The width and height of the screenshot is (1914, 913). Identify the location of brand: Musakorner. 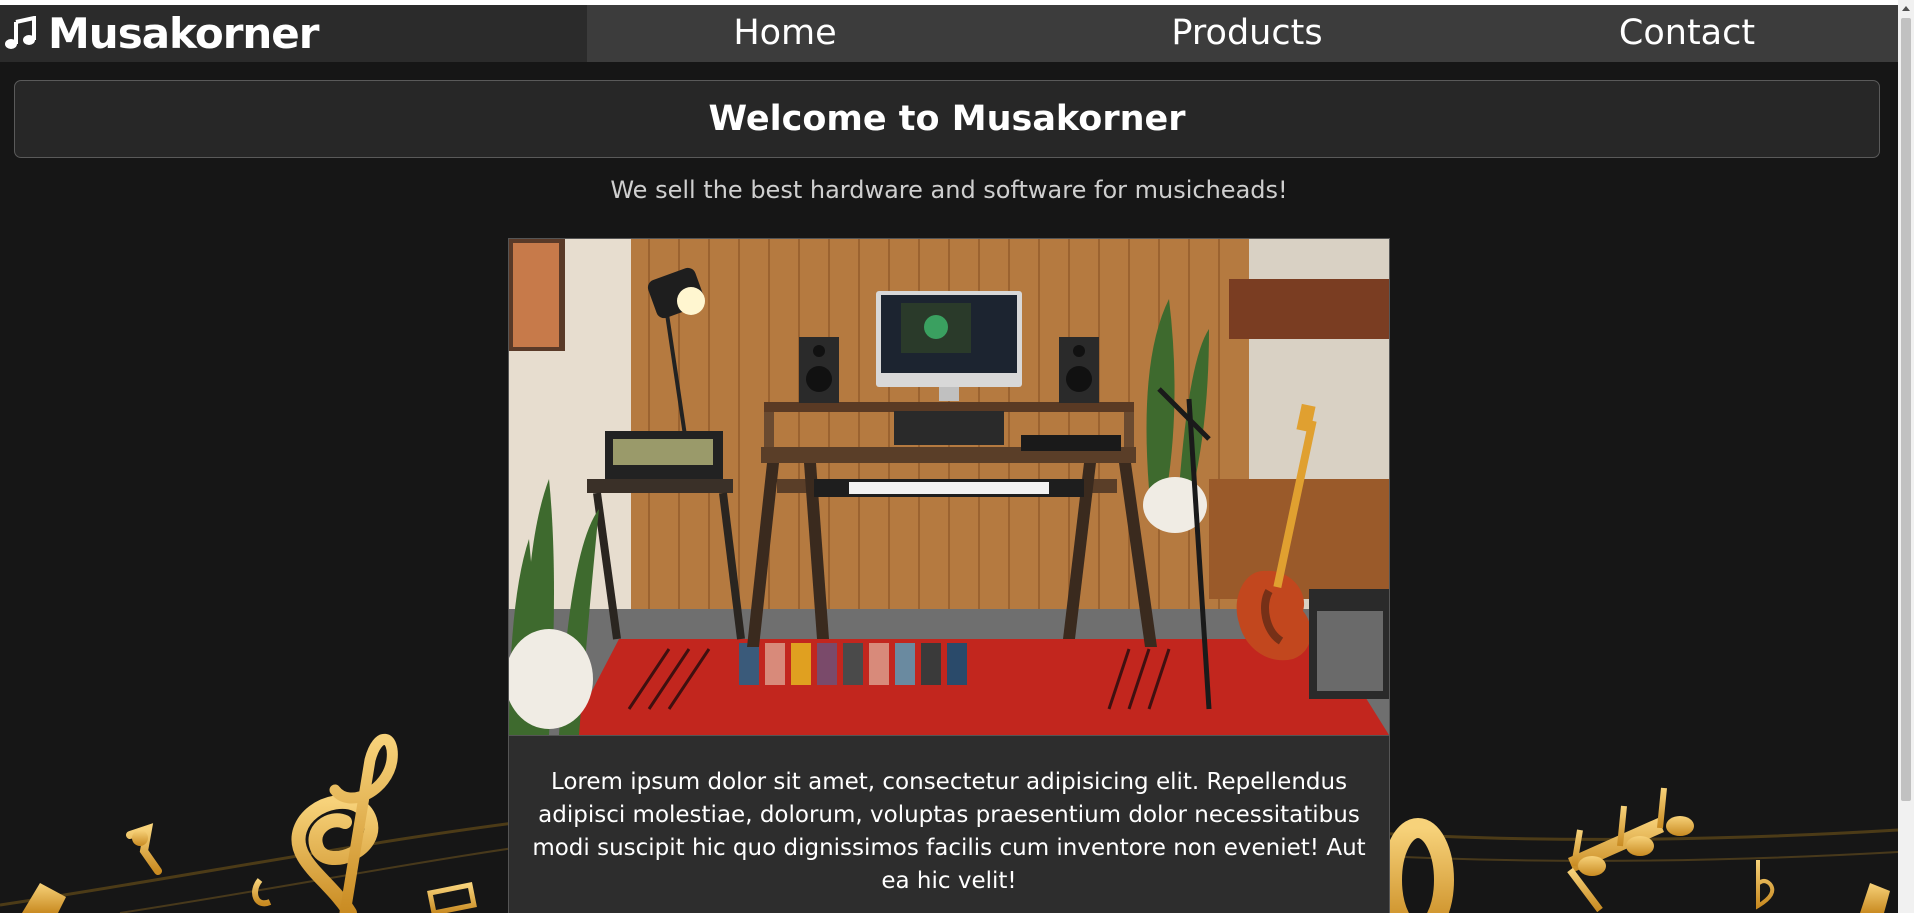
(293, 33).